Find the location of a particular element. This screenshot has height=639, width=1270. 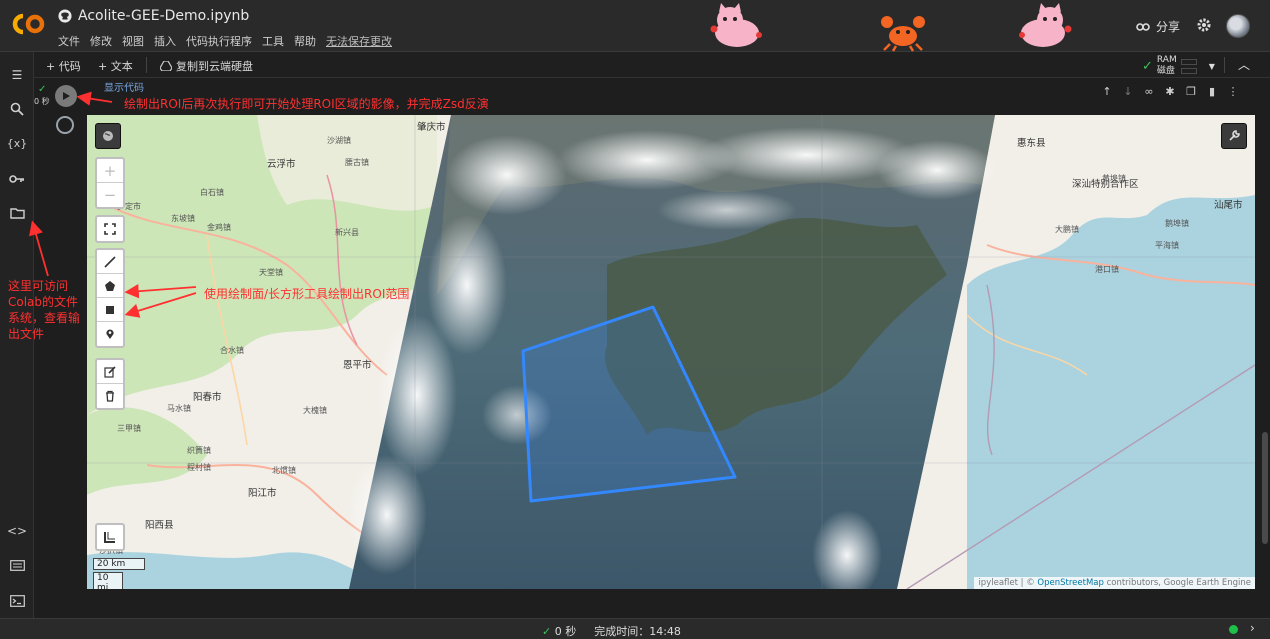

annotation-files: 这里可访问Colab的文件系统，查看输出文件 is located at coordinates (44, 310).